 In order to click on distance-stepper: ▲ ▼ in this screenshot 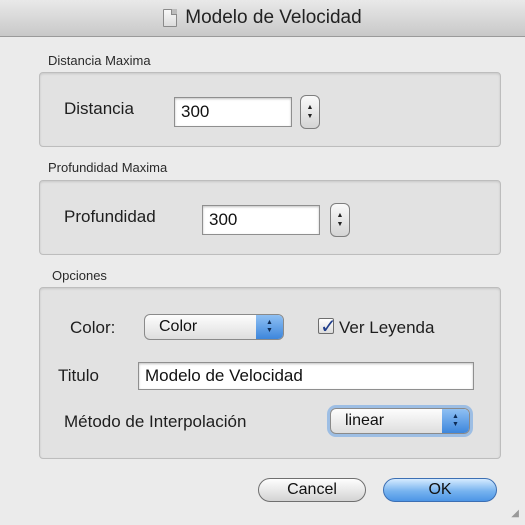, I will do `click(310, 112)`.